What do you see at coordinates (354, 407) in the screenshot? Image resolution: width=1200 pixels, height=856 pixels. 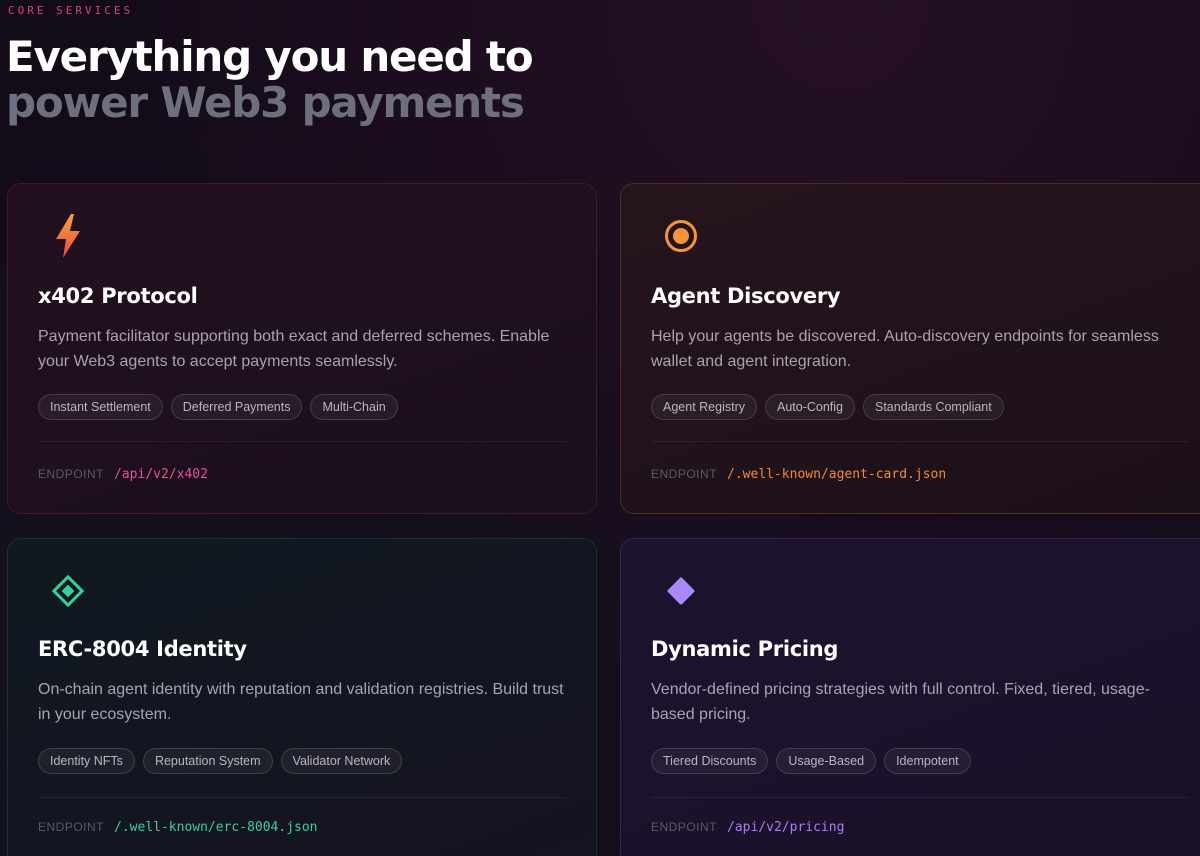 I see `tag-chip: Multi-Chain` at bounding box center [354, 407].